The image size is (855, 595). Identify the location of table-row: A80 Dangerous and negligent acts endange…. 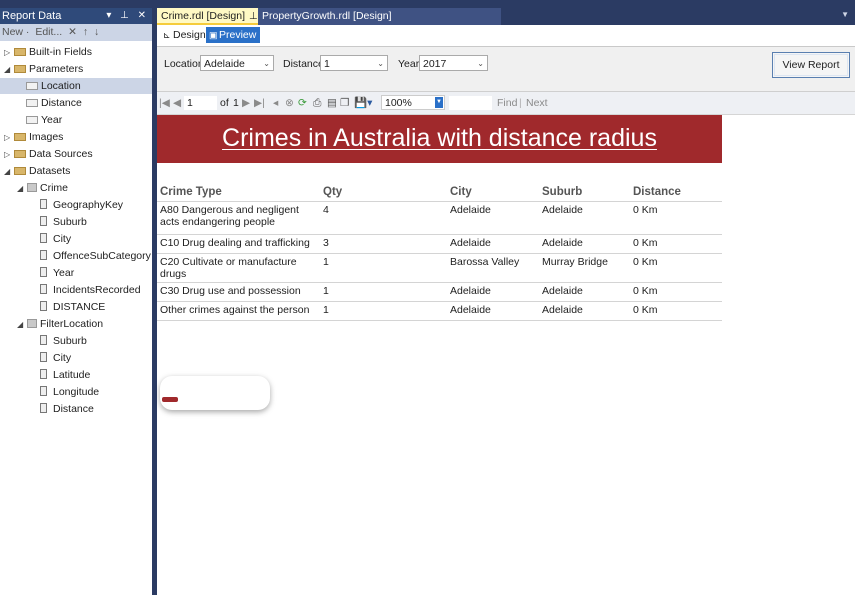
(439, 218).